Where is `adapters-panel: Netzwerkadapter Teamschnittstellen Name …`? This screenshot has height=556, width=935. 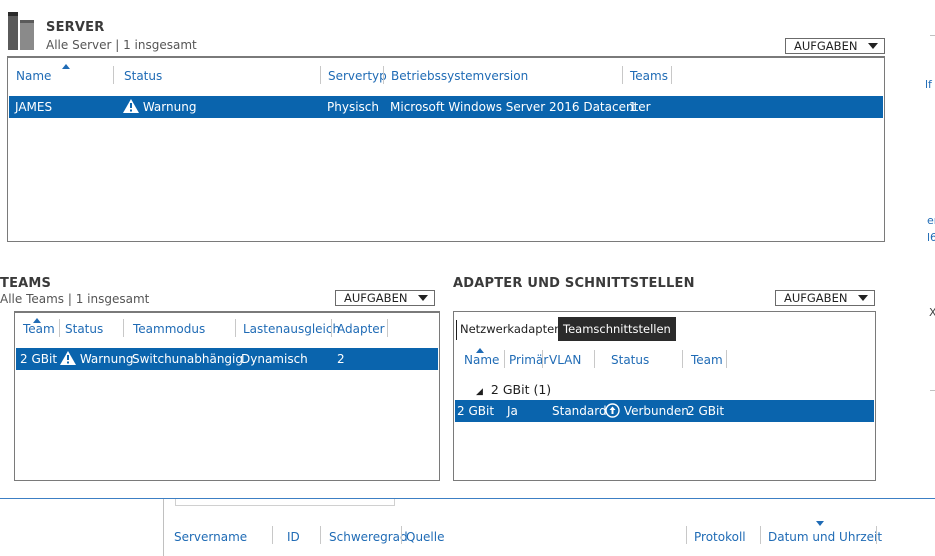 adapters-panel: Netzwerkadapter Teamschnittstellen Name … is located at coordinates (664, 396).